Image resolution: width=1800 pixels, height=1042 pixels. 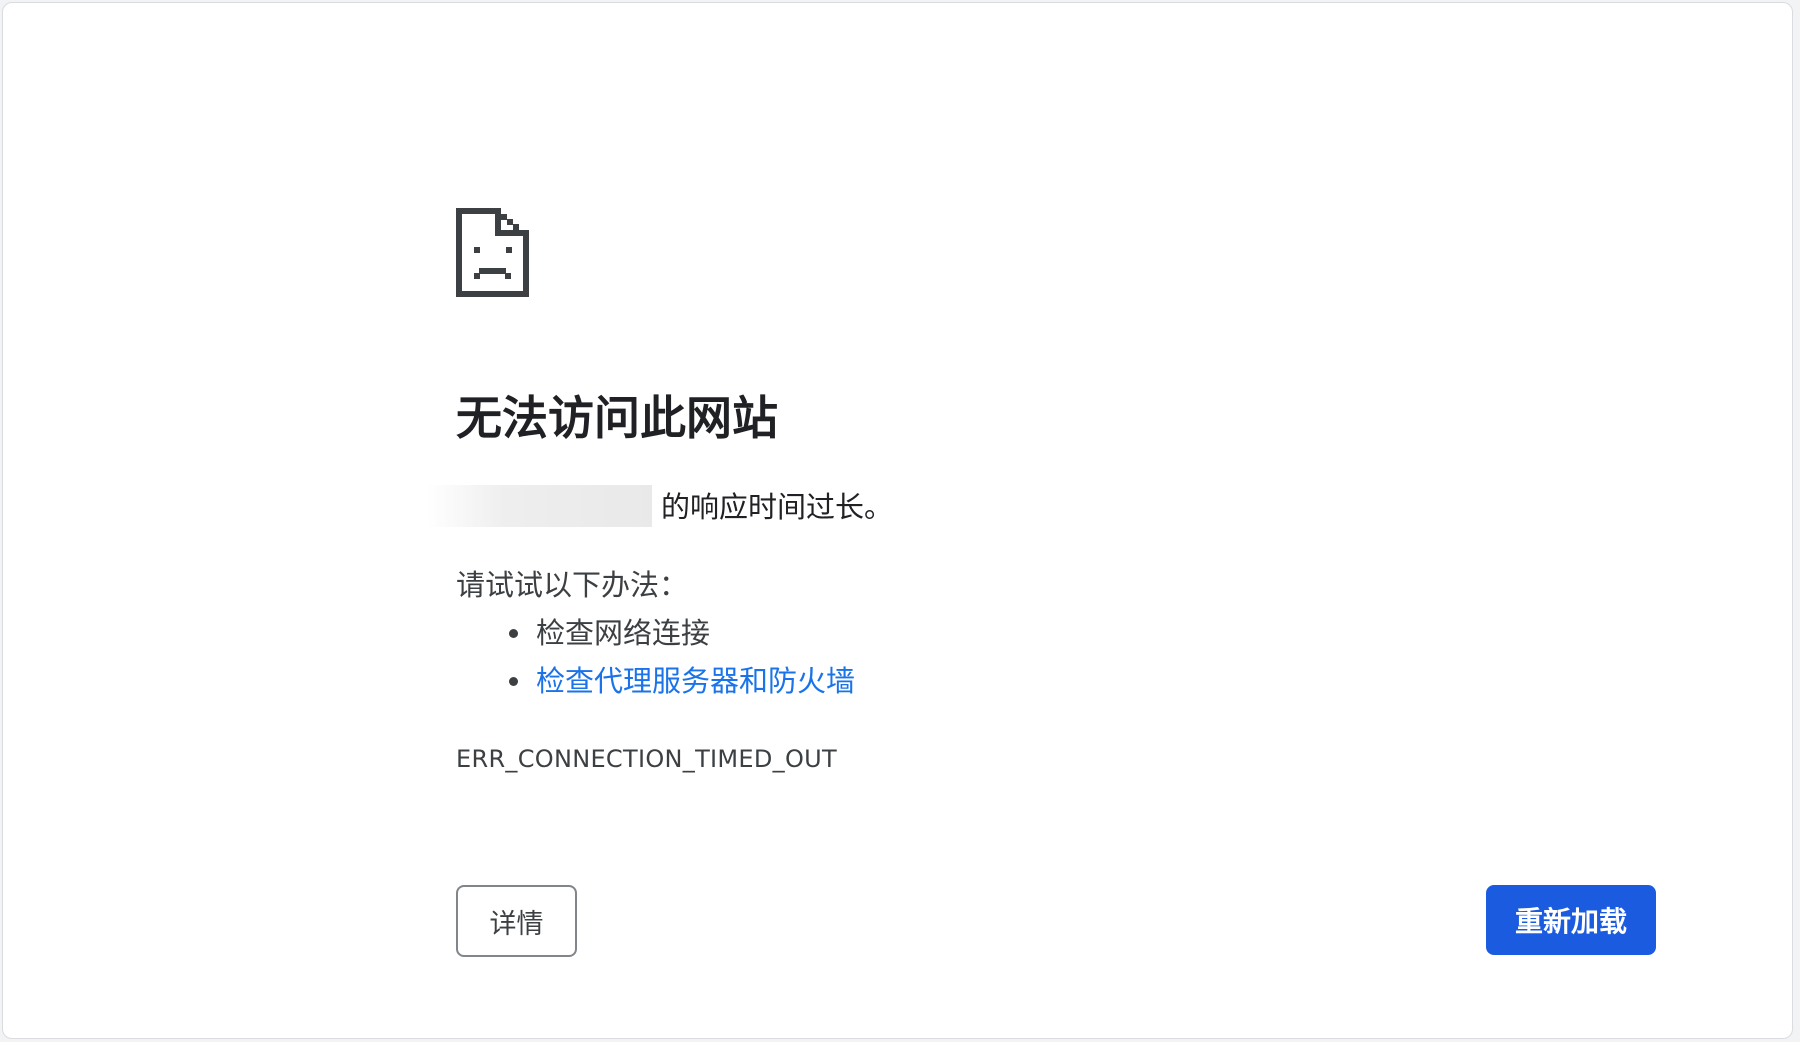 I want to click on suggestion-label: 检查网络连接, so click(x=623, y=633).